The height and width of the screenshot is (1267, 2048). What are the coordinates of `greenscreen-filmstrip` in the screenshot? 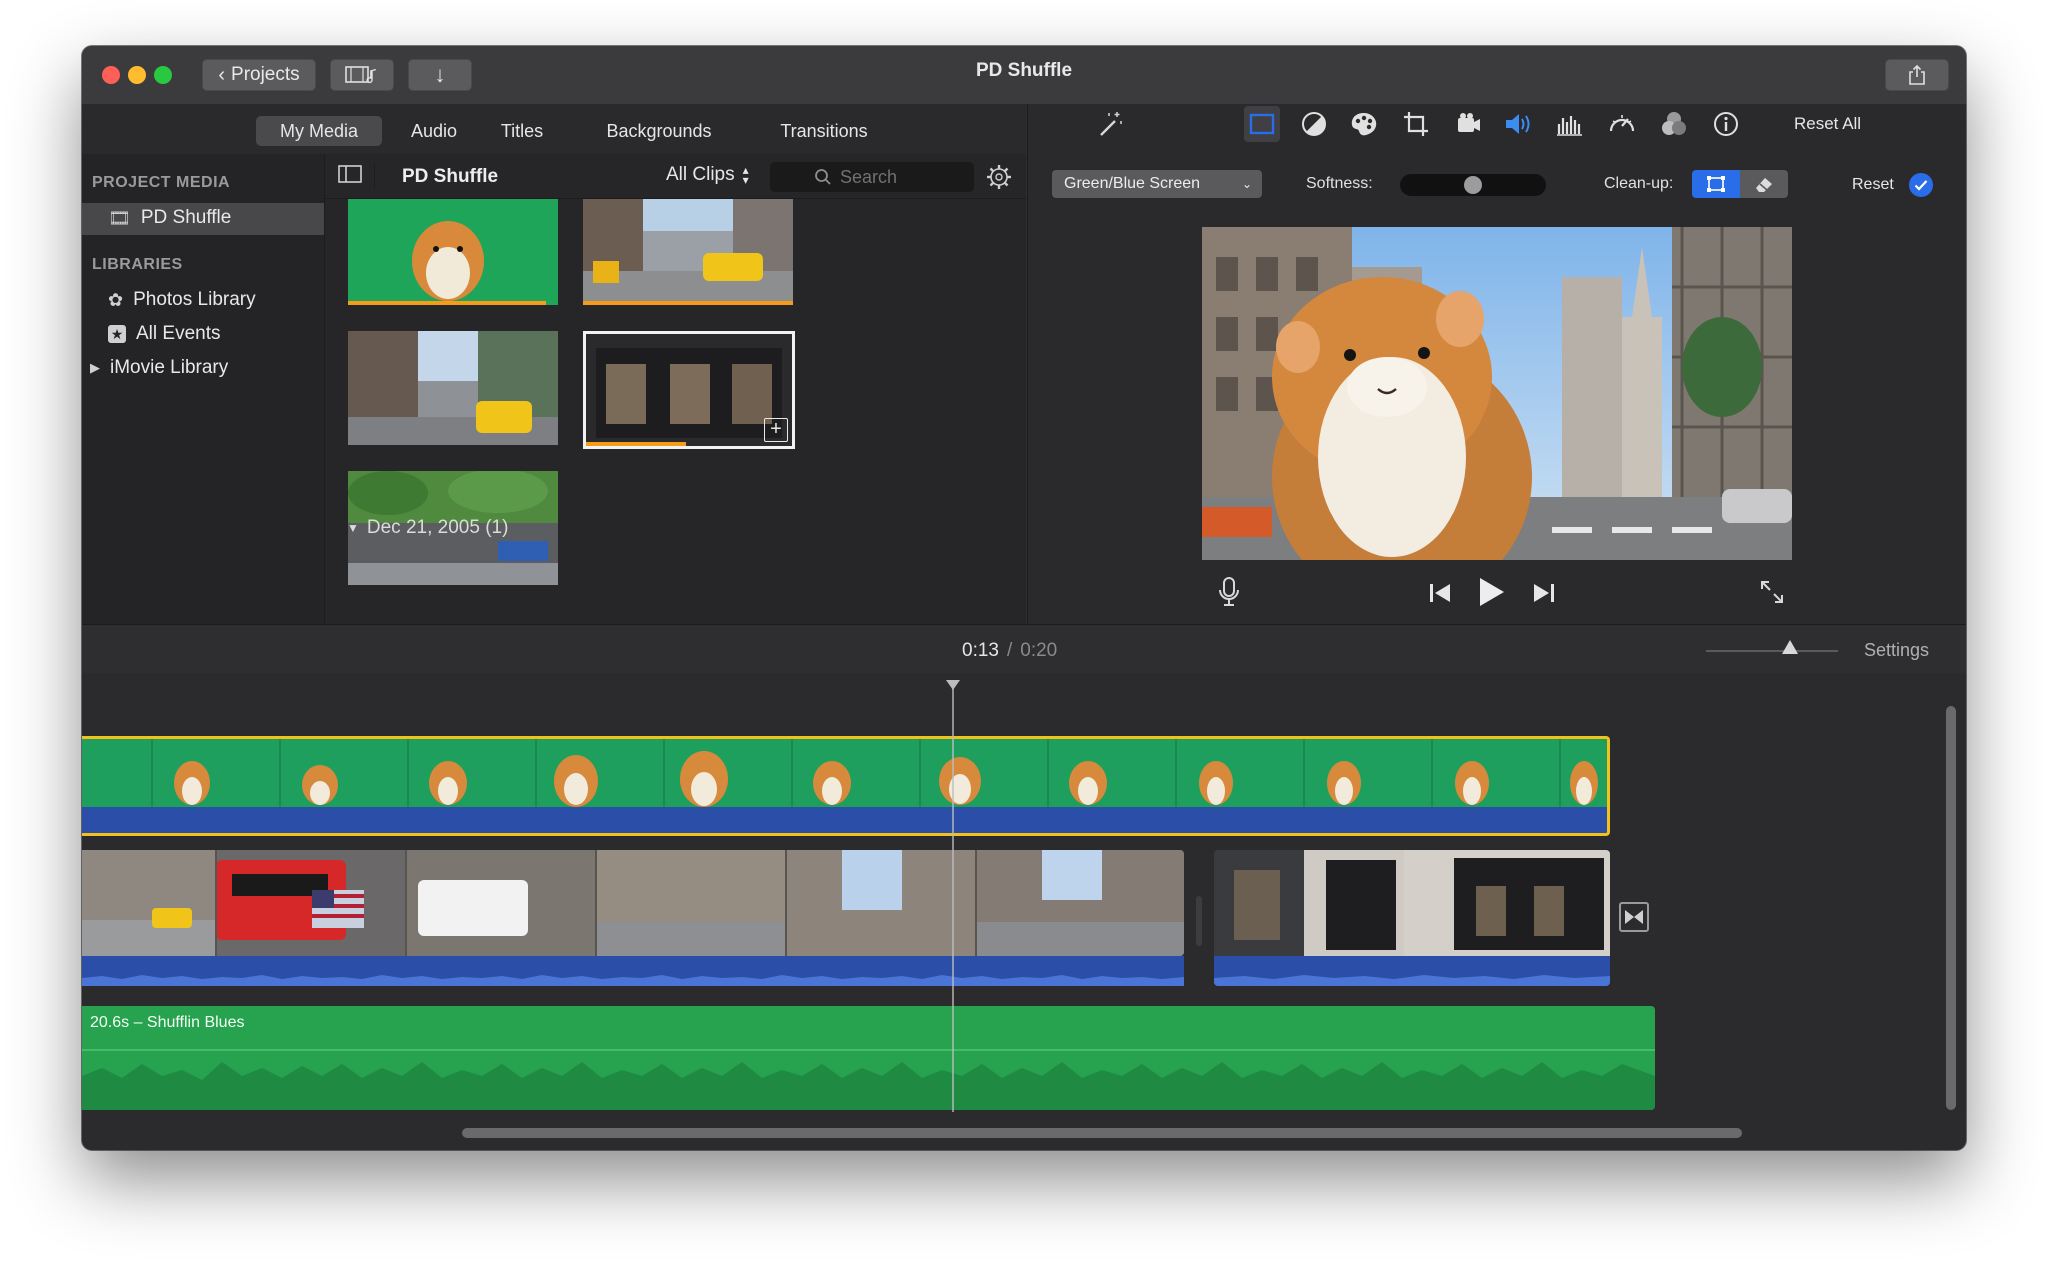 It's located at (844, 773).